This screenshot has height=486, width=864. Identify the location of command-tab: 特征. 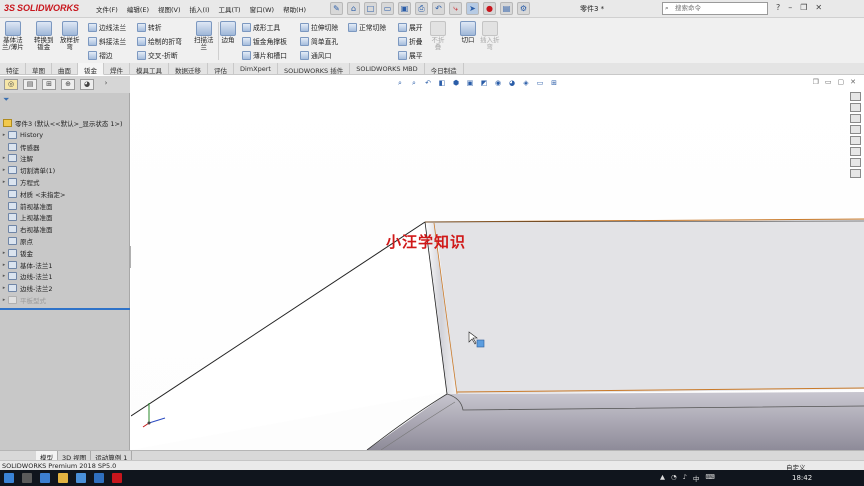
(13, 69).